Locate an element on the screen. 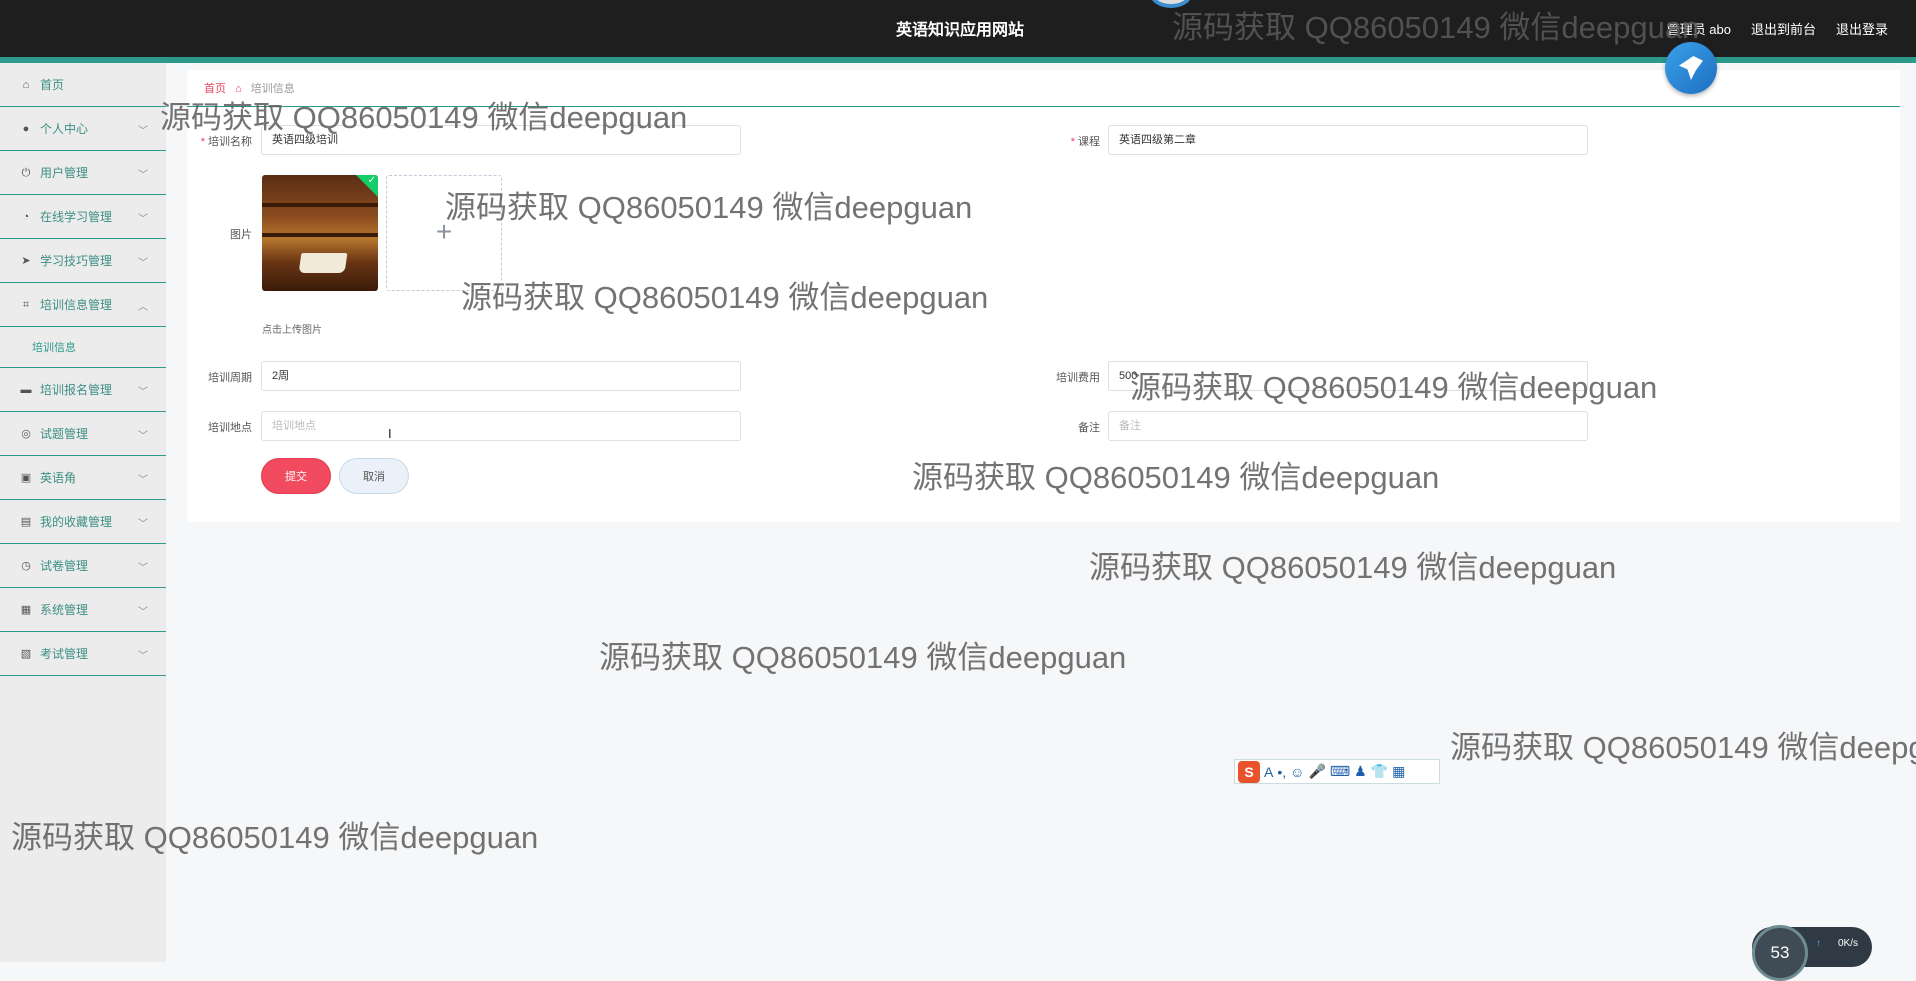 This screenshot has width=1916, height=981. name-field: 英语四级培训 is located at coordinates (501, 140).